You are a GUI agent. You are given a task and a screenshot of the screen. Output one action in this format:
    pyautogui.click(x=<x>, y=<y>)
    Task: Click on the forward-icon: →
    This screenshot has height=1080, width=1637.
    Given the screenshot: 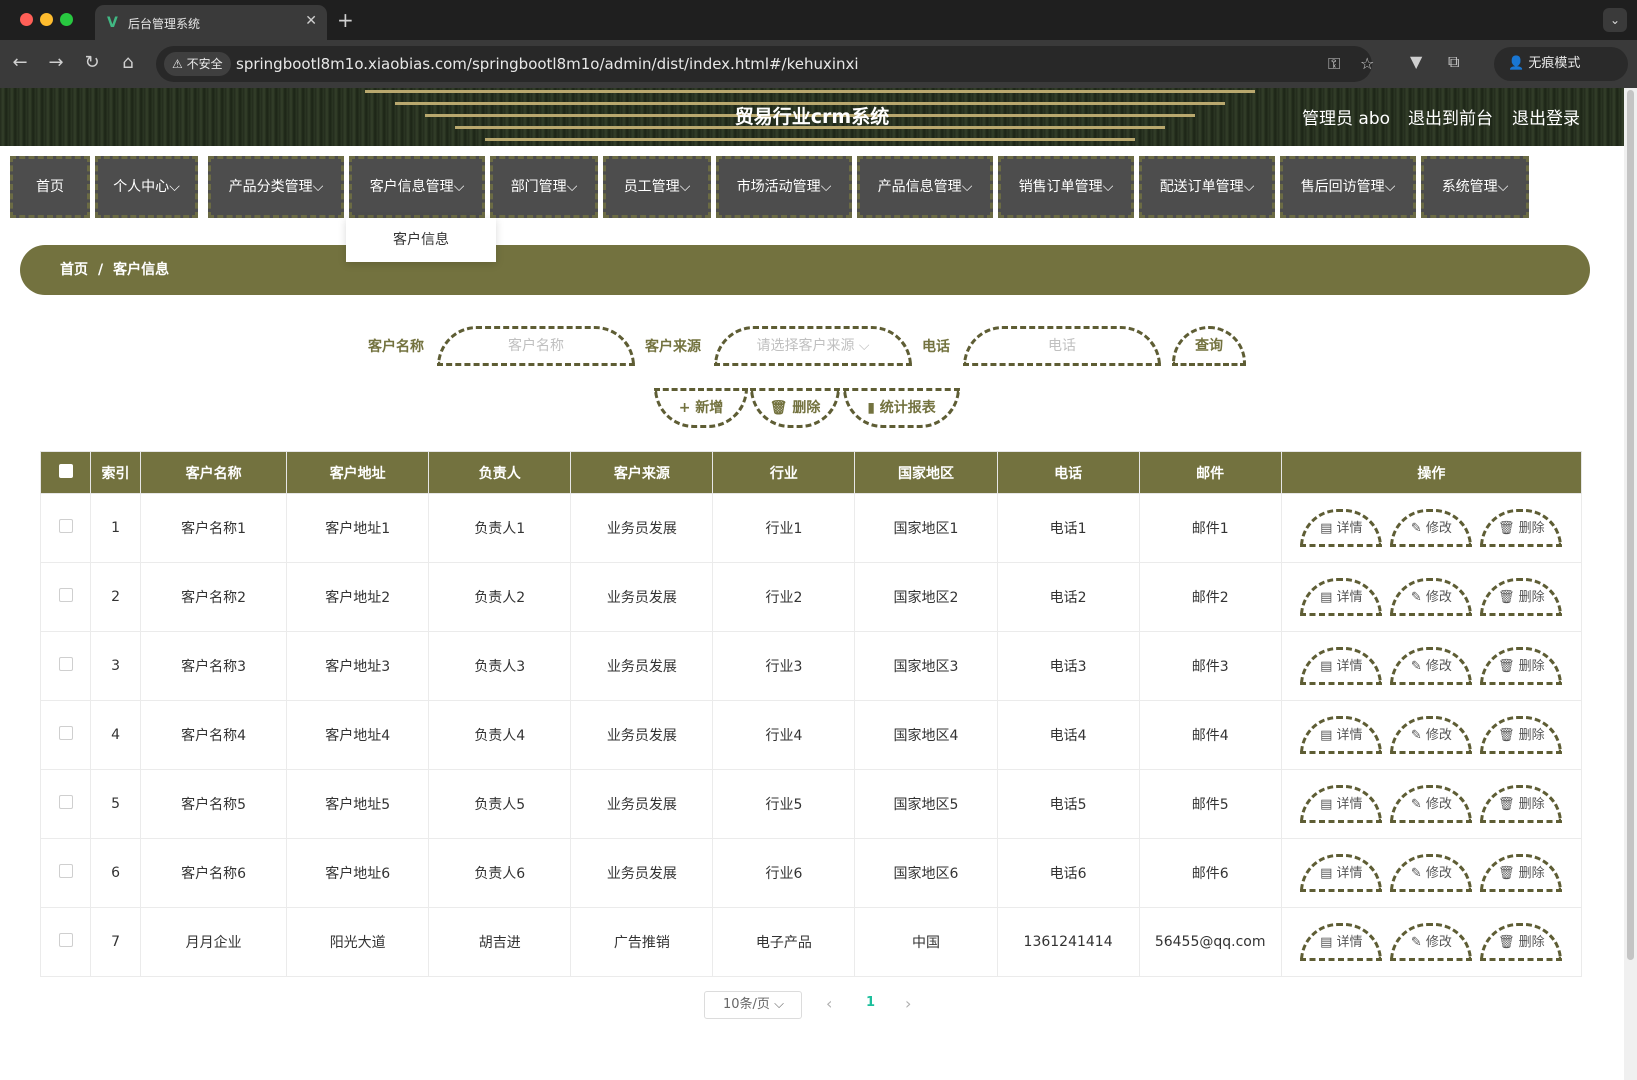 What is the action you would take?
    pyautogui.click(x=56, y=62)
    